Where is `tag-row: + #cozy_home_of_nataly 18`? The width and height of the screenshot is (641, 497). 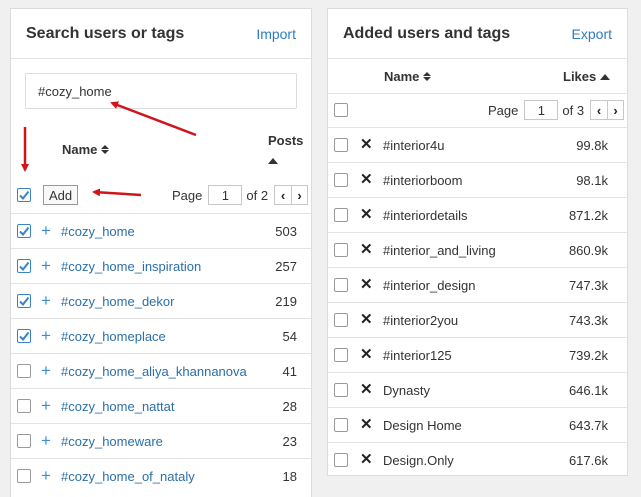
tag-row: + #cozy_home_of_nataly 18 is located at coordinates (161, 475).